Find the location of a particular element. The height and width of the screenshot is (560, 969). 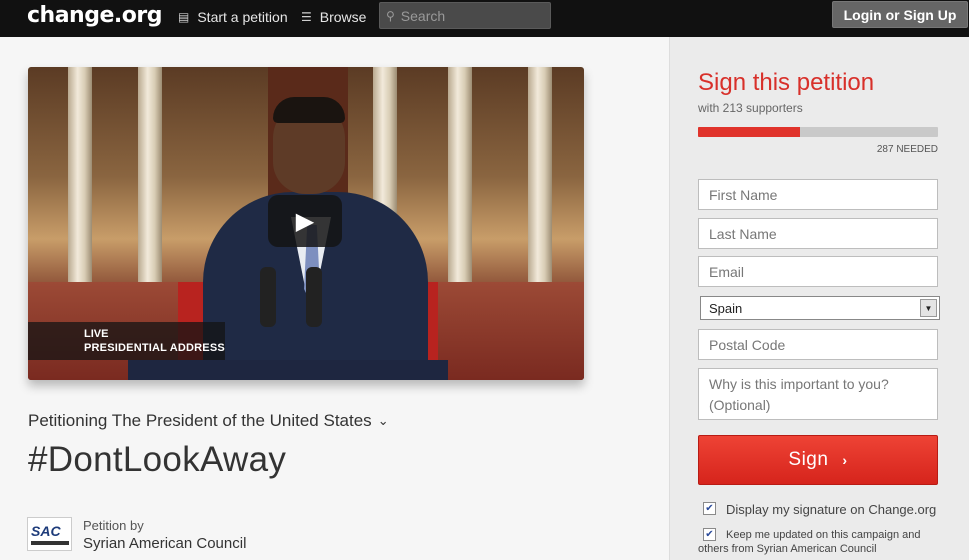

progress-fill is located at coordinates (749, 132).